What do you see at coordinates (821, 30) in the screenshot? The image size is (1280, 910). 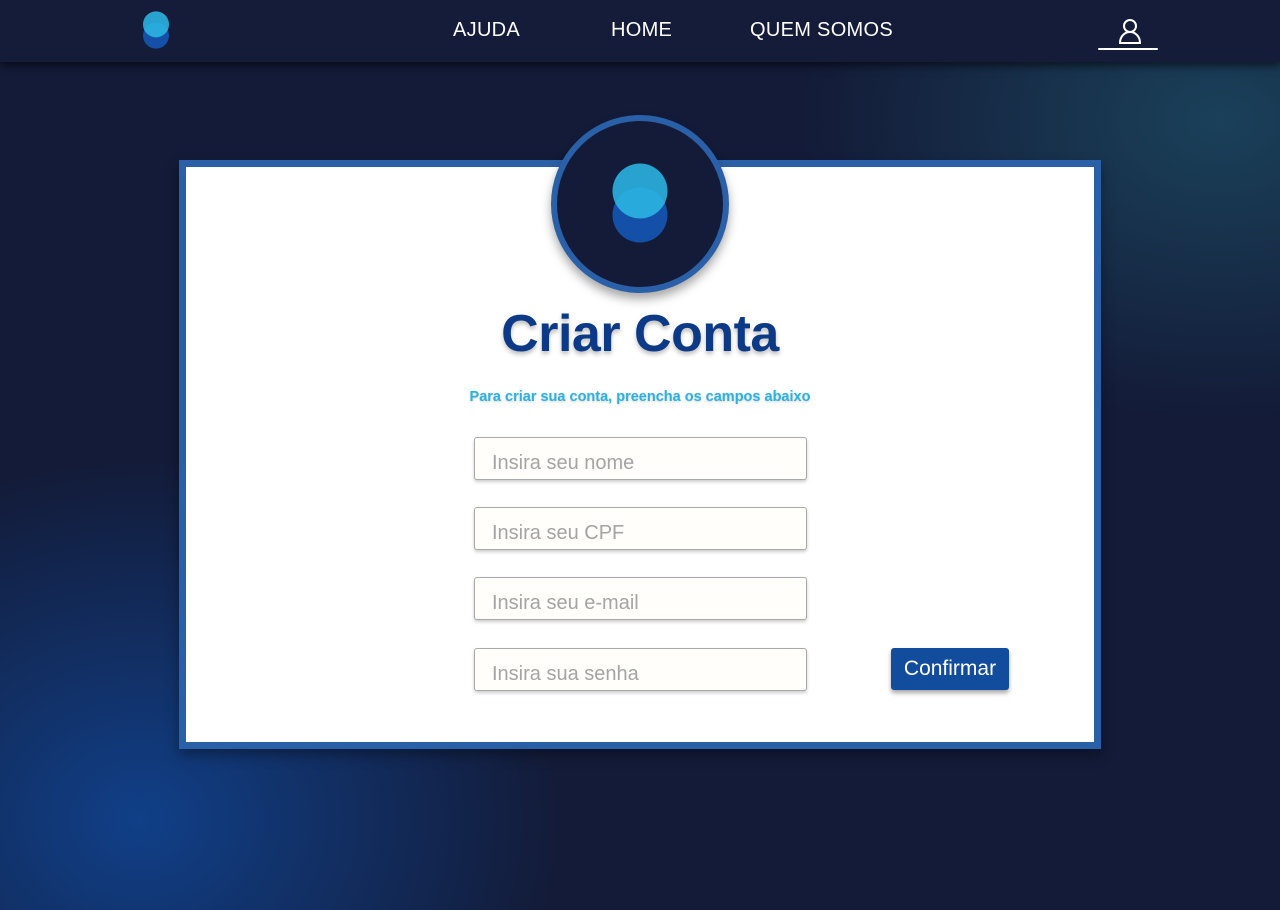 I see `nav-link-quem-somos: QUEM SOMOS` at bounding box center [821, 30].